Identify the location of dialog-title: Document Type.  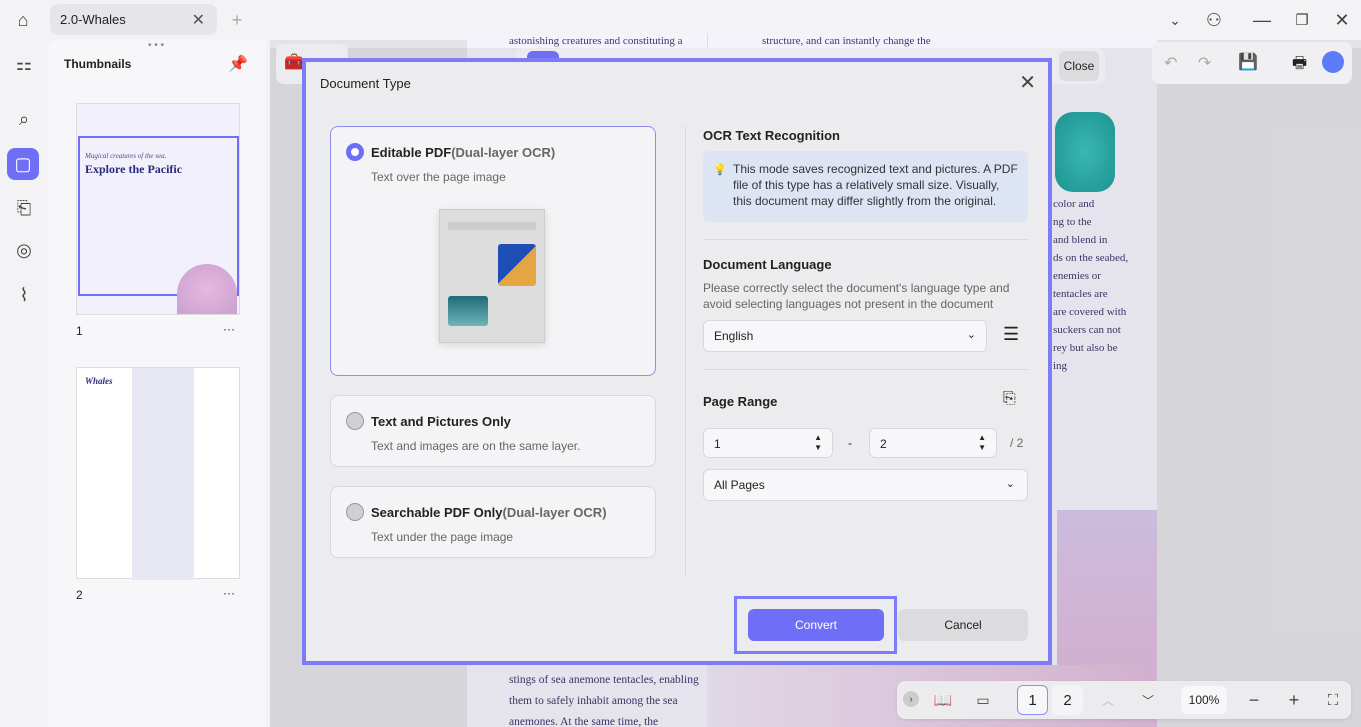
(365, 83).